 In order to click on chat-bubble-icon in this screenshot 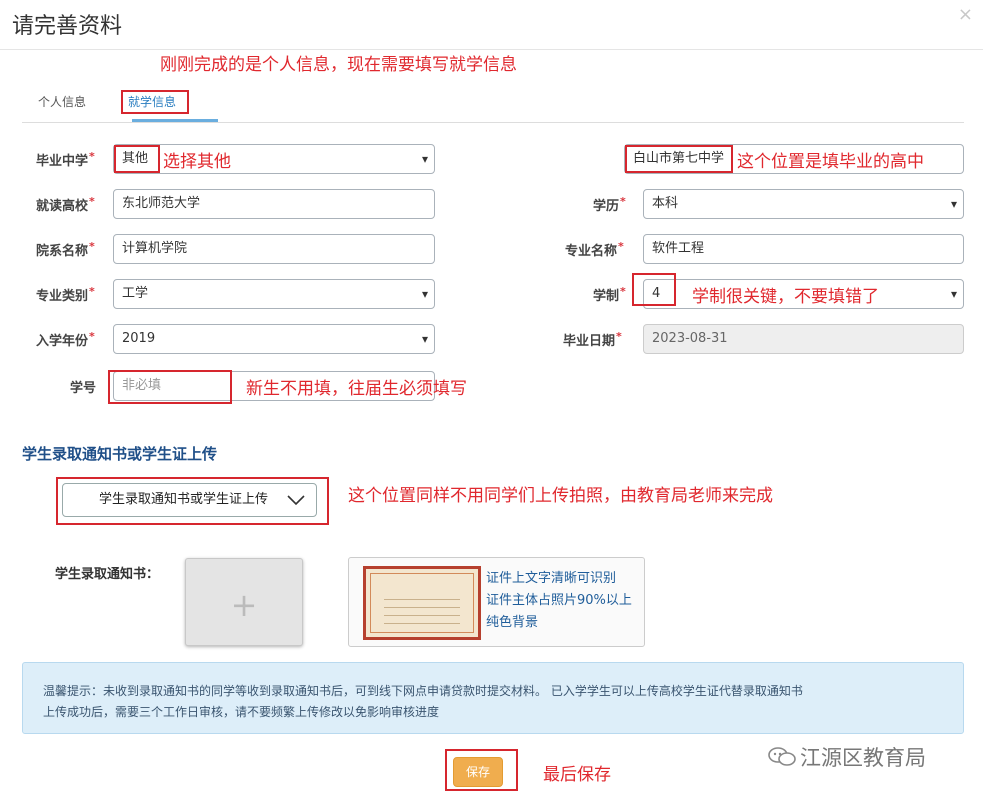, I will do `click(782, 757)`.